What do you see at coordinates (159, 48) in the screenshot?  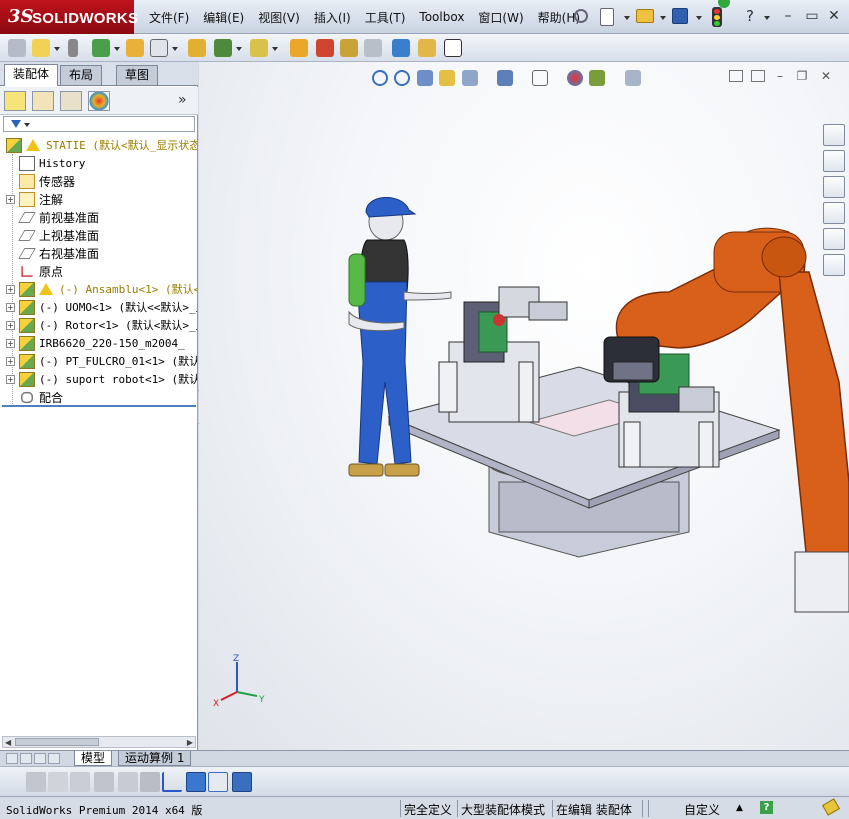 I see `move-component-icon` at bounding box center [159, 48].